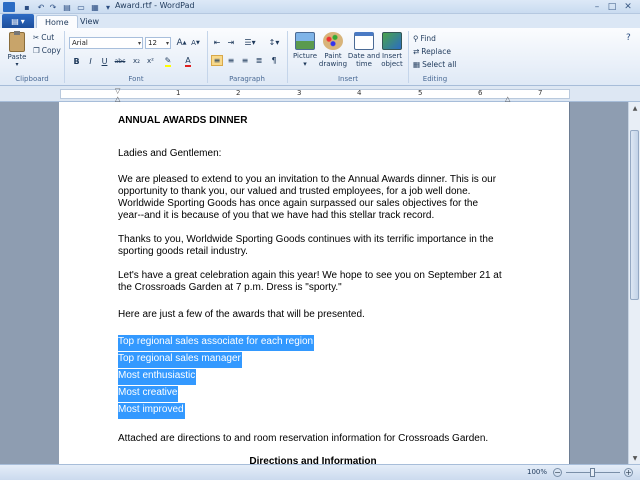 This screenshot has width=640, height=480. Describe the element at coordinates (436, 51) in the screenshot. I see `replace-label: Replace` at that location.